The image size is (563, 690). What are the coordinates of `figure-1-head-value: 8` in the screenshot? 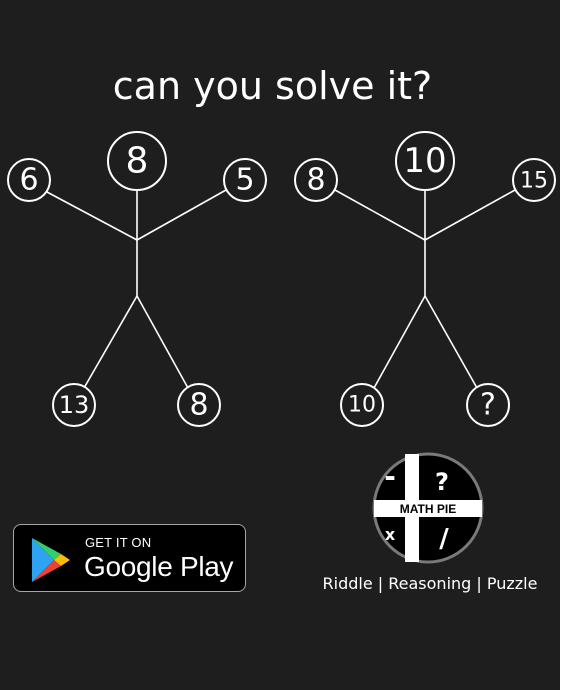 It's located at (137, 161).